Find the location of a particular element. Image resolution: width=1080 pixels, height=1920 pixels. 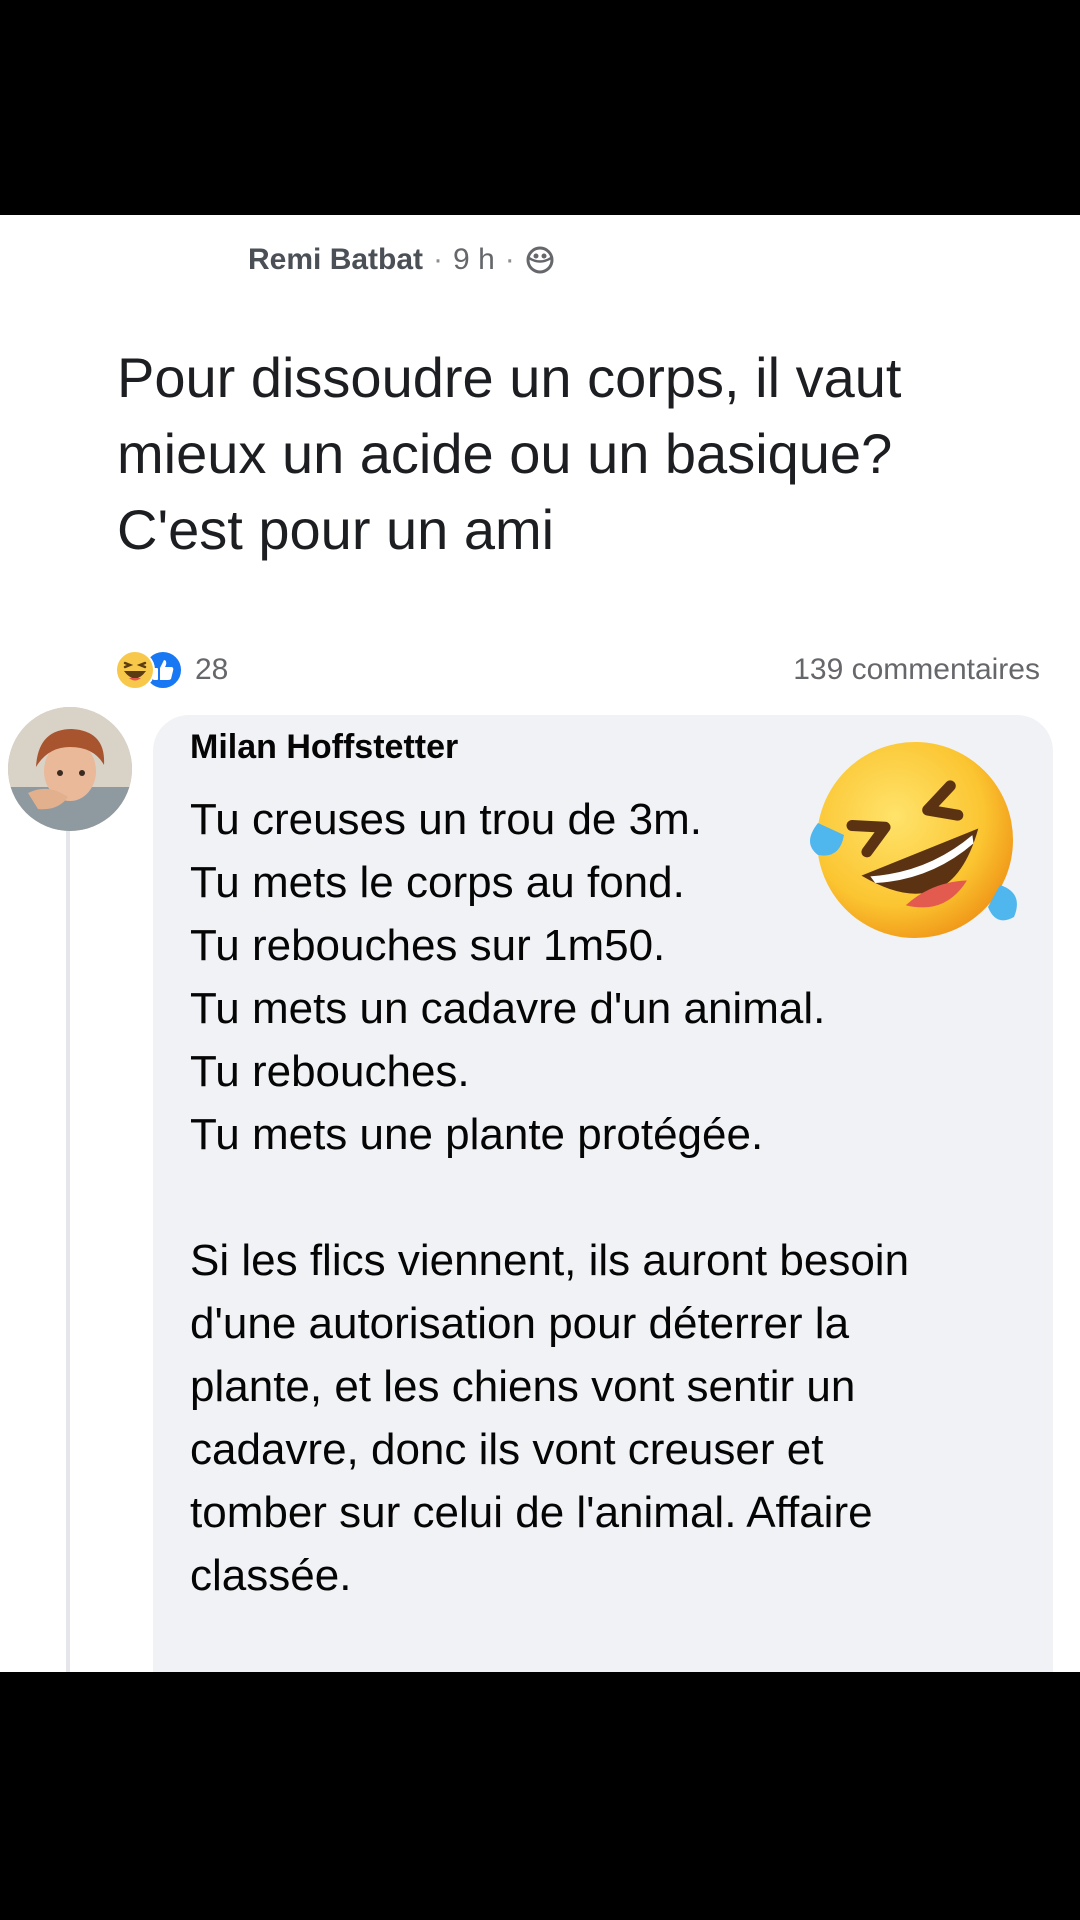

comment-thread-line is located at coordinates (68, 1249).